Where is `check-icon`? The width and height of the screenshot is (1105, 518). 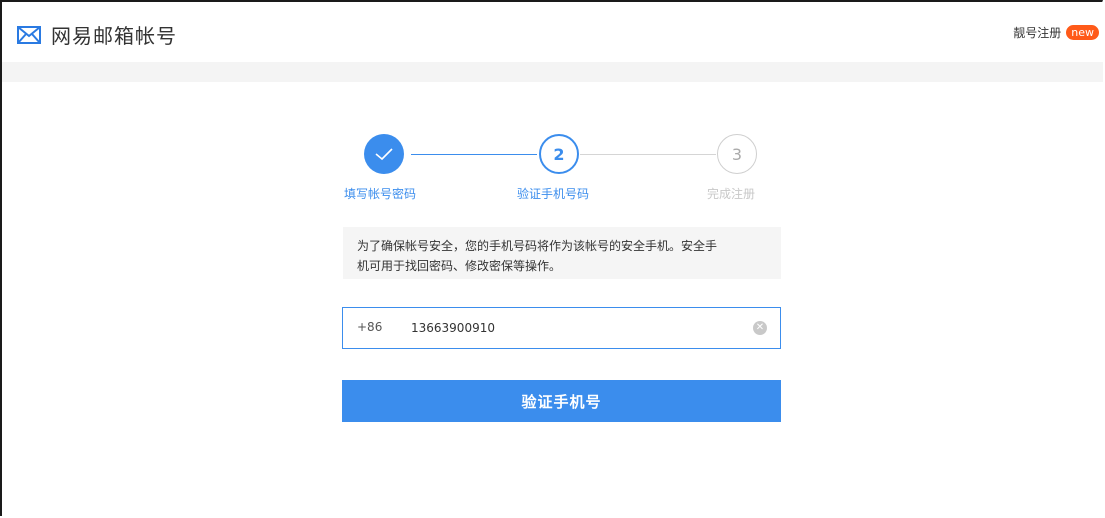 check-icon is located at coordinates (384, 154).